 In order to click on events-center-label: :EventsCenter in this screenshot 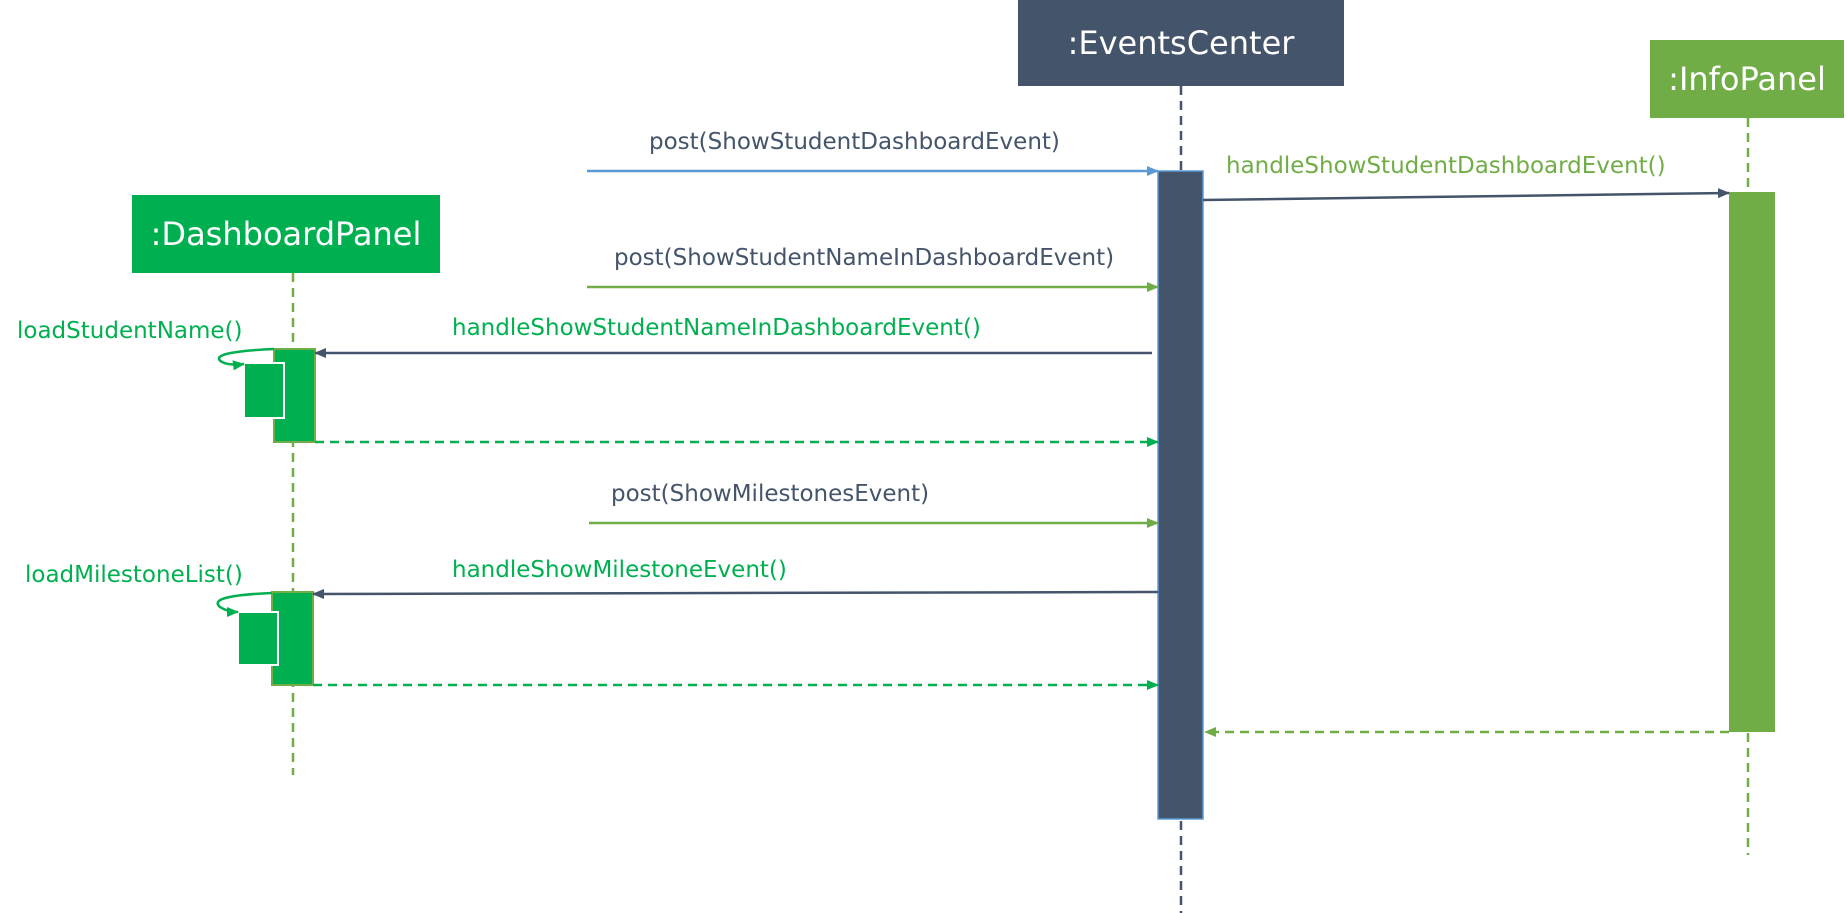, I will do `click(1181, 43)`.